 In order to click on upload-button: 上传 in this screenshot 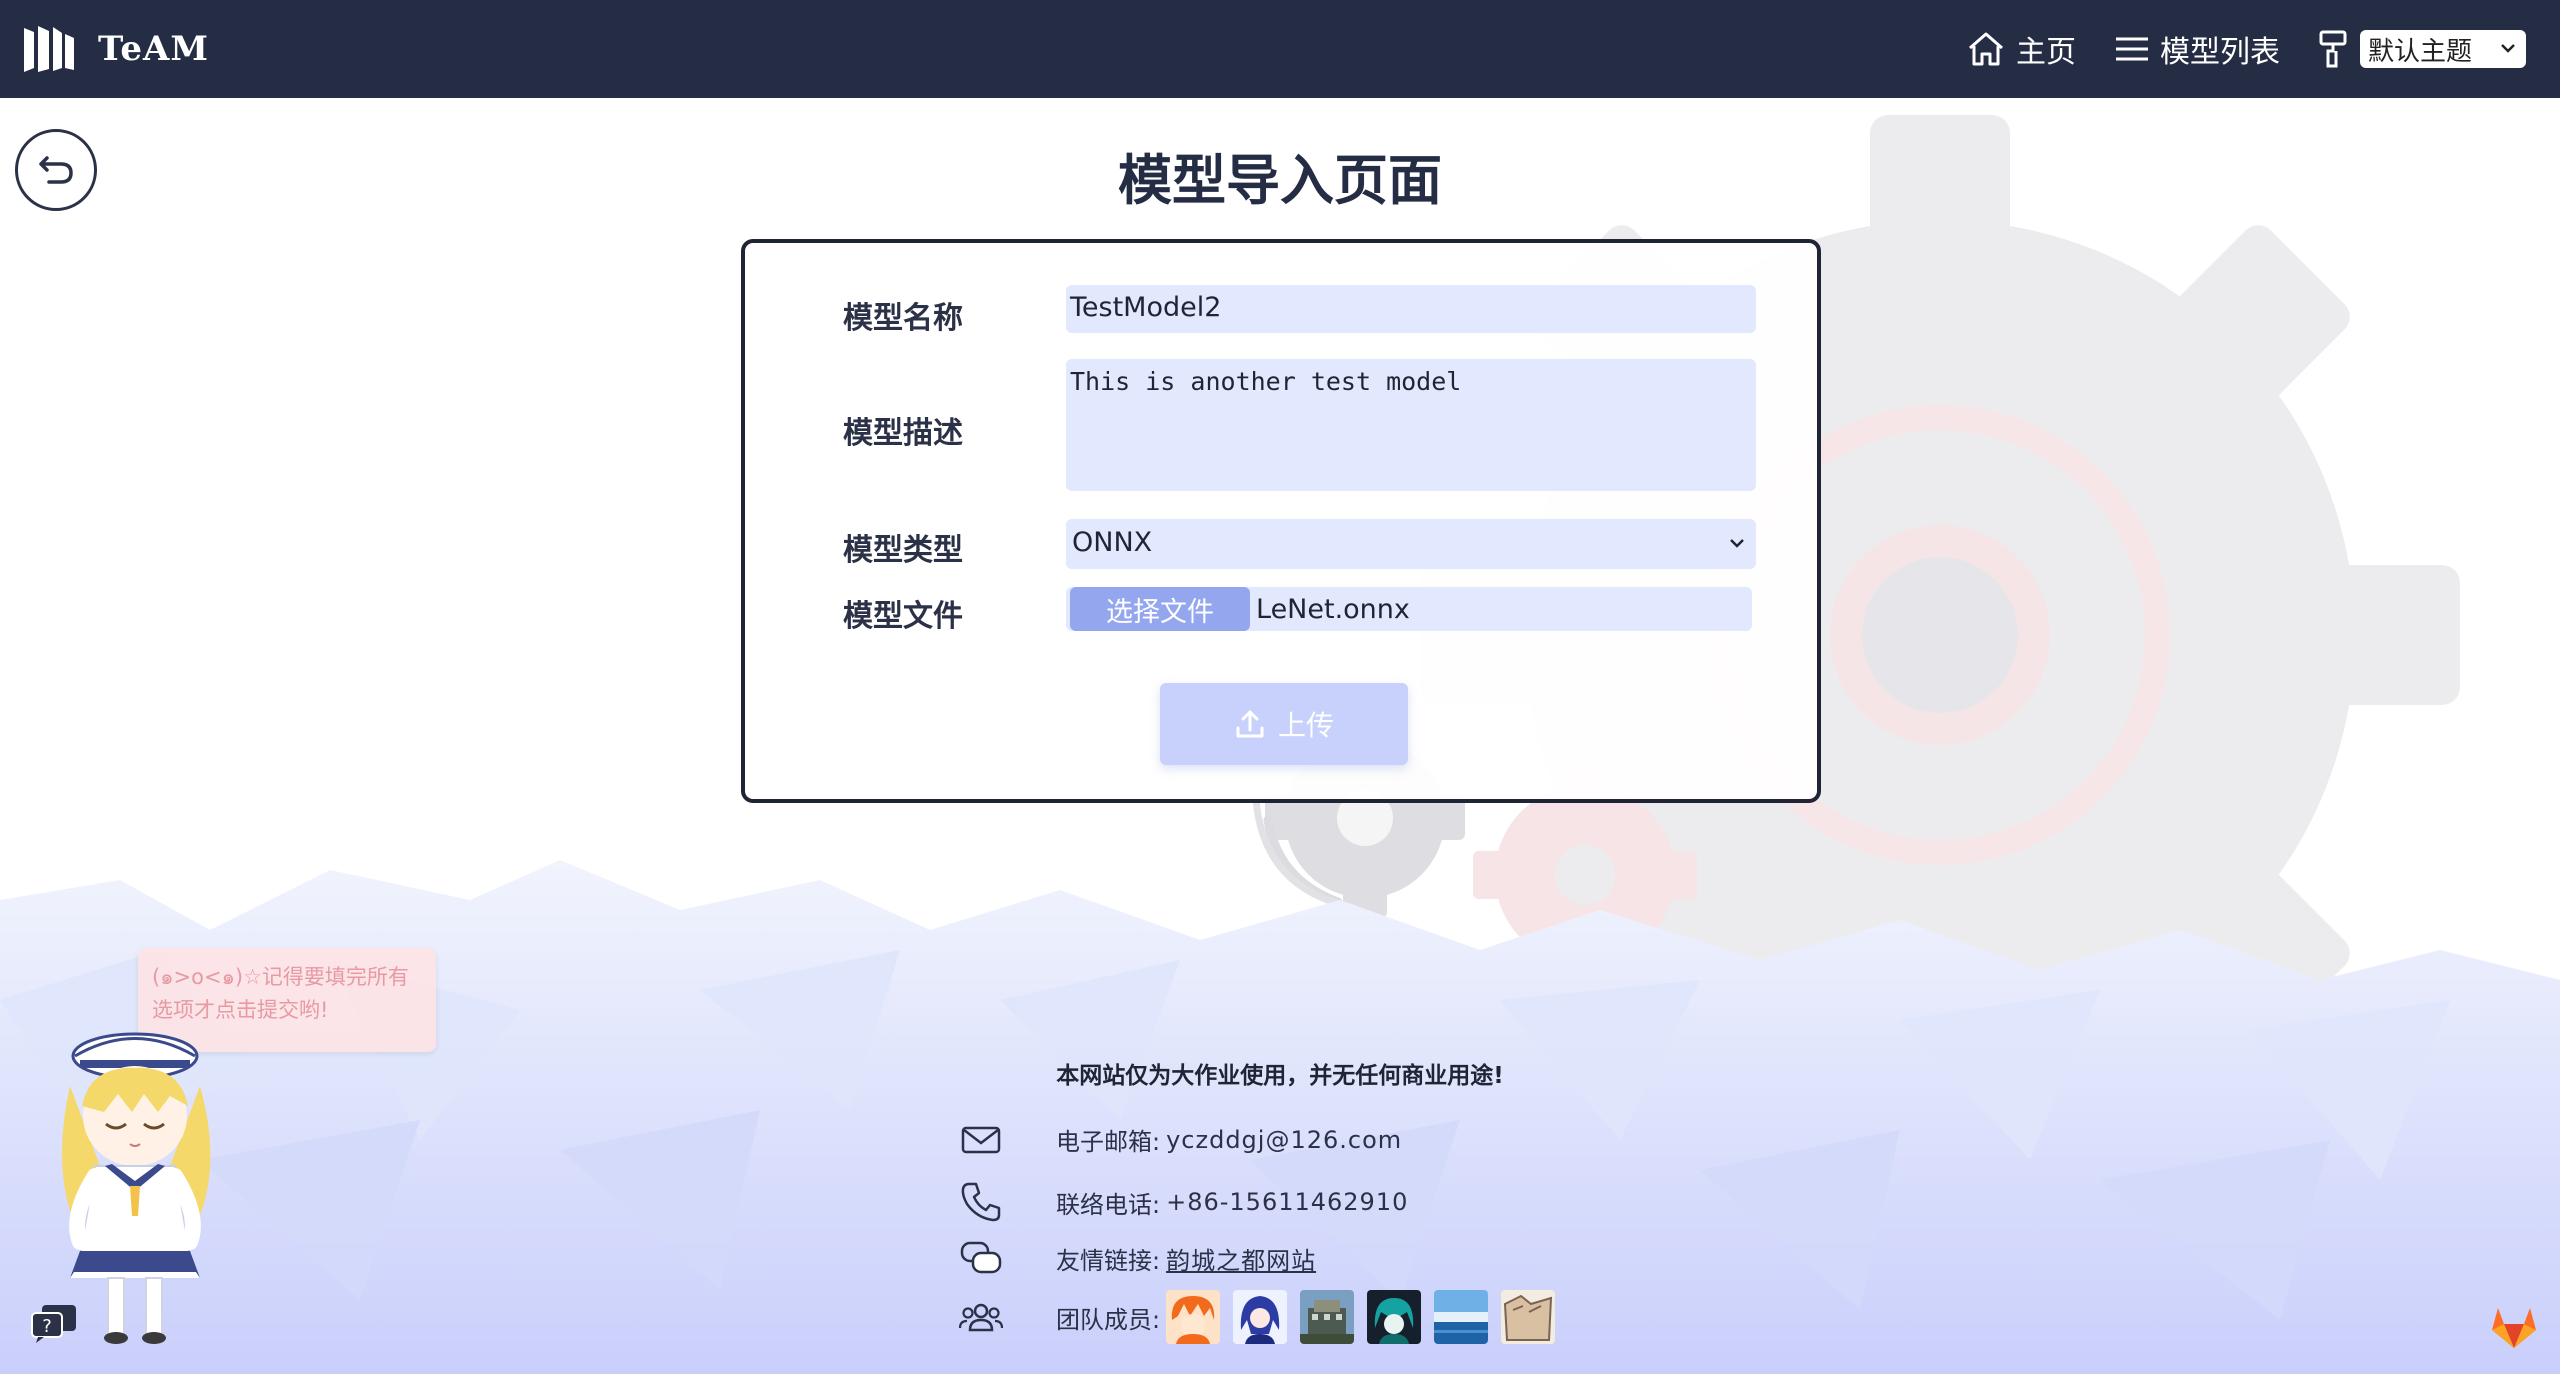, I will do `click(1284, 724)`.